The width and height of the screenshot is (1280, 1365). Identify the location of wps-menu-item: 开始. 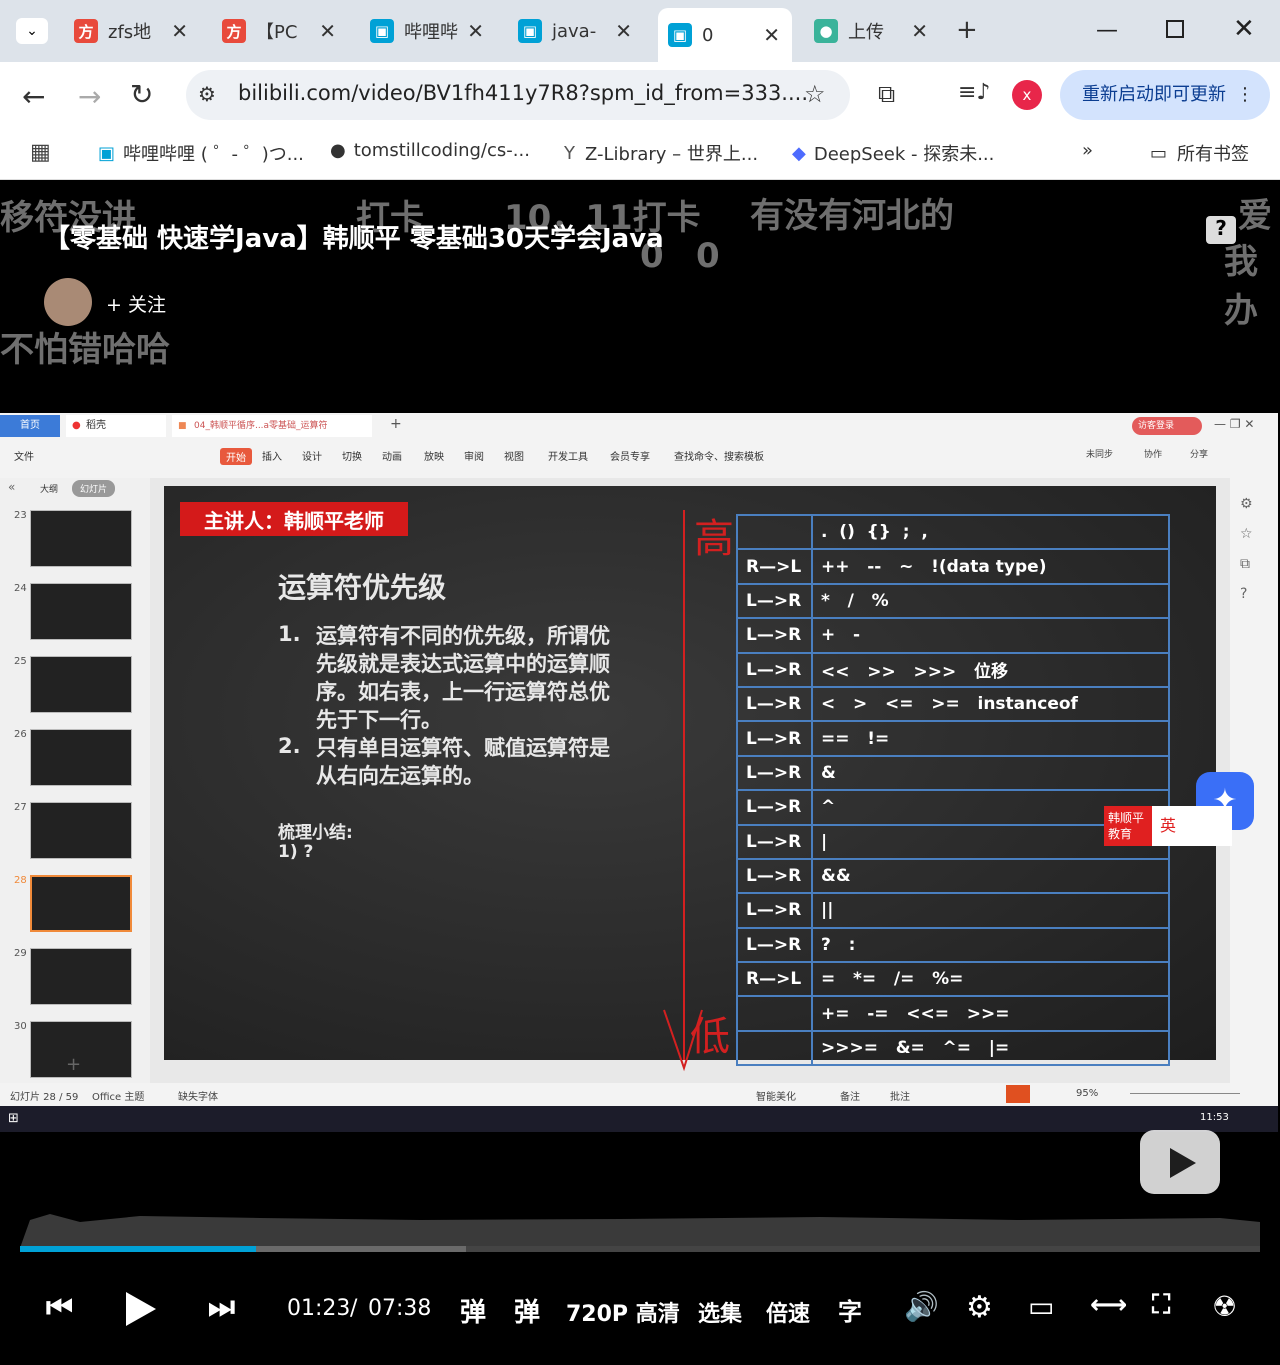
(236, 456).